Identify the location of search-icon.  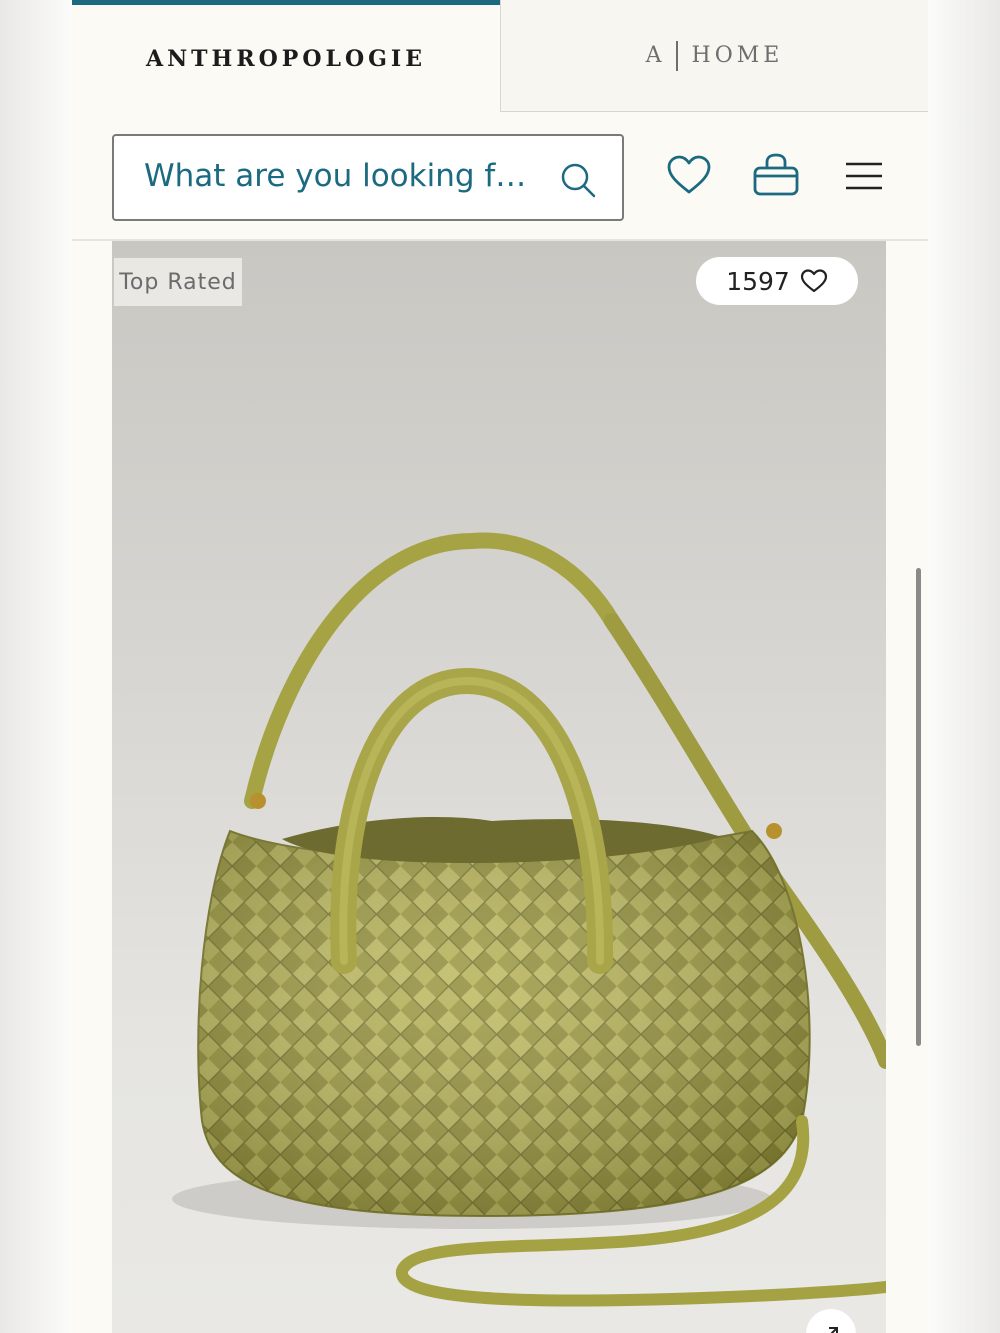
(578, 180).